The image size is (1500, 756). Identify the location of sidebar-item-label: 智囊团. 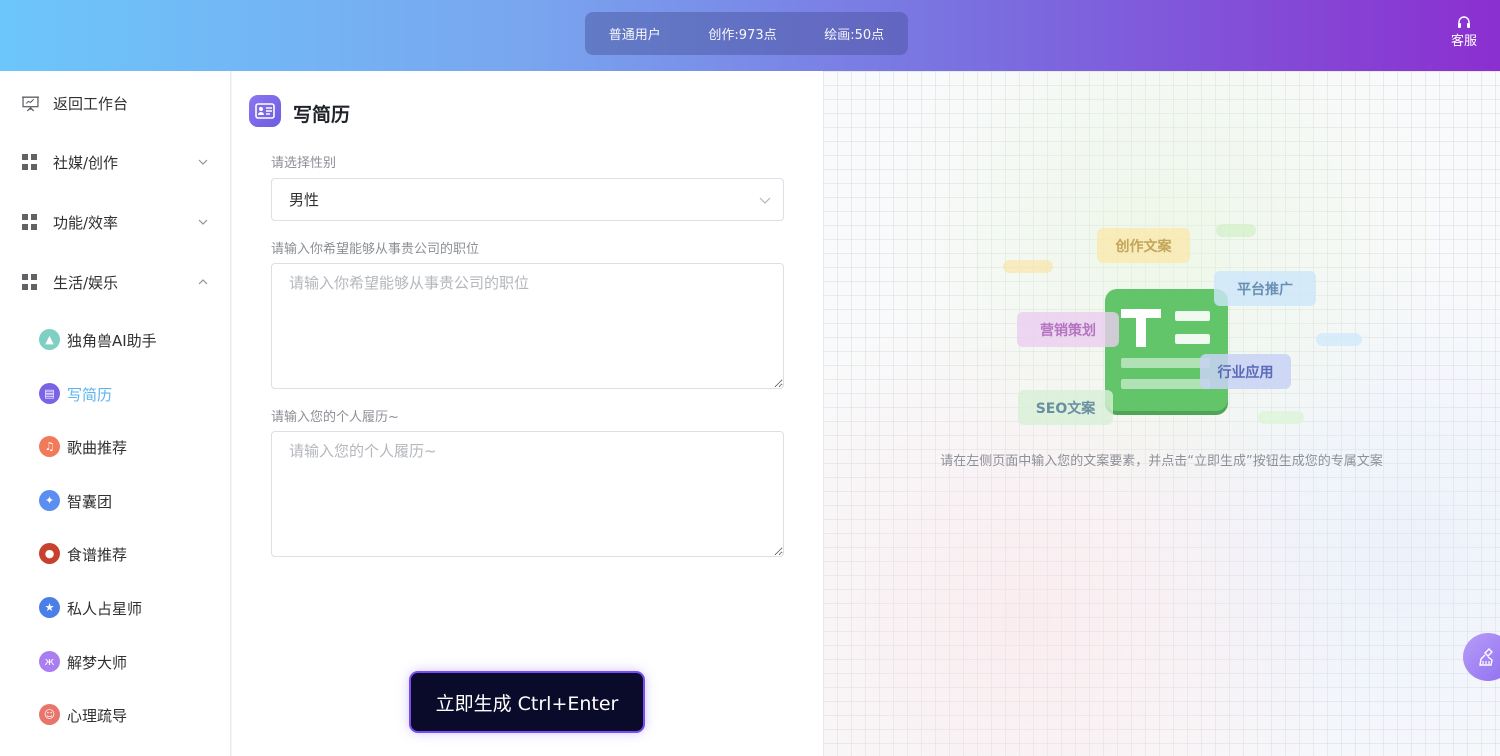
(90, 501).